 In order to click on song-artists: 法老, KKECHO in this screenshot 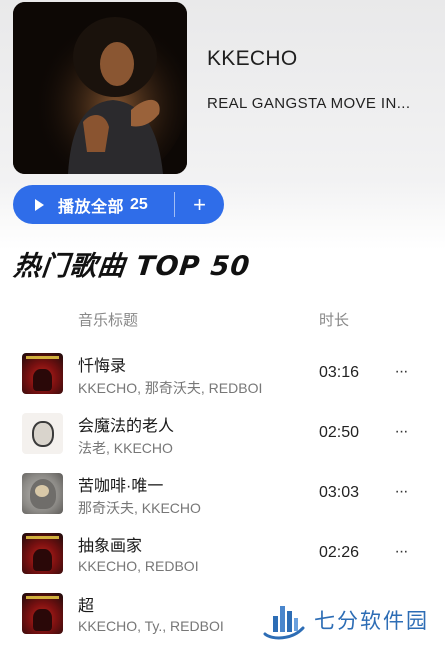, I will do `click(125, 448)`.